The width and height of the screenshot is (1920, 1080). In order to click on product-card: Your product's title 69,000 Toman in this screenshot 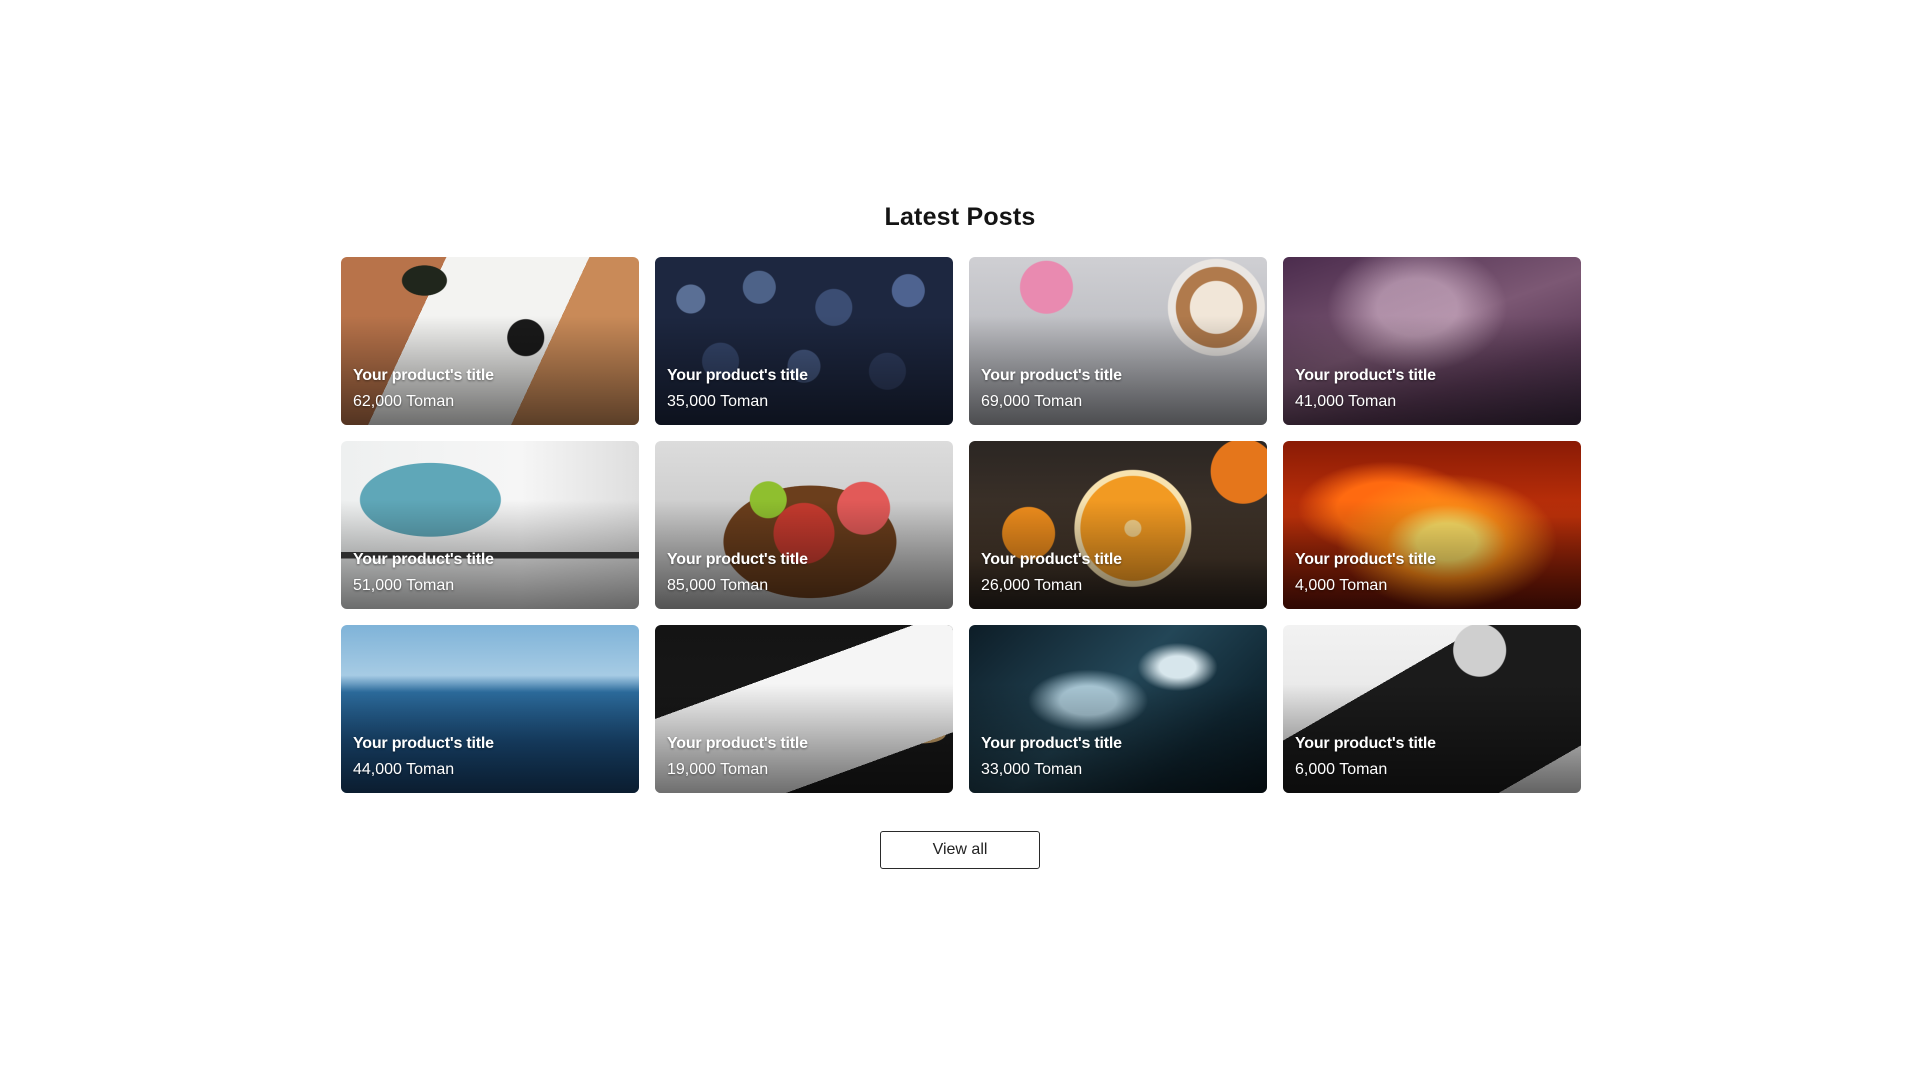, I will do `click(1118, 341)`.